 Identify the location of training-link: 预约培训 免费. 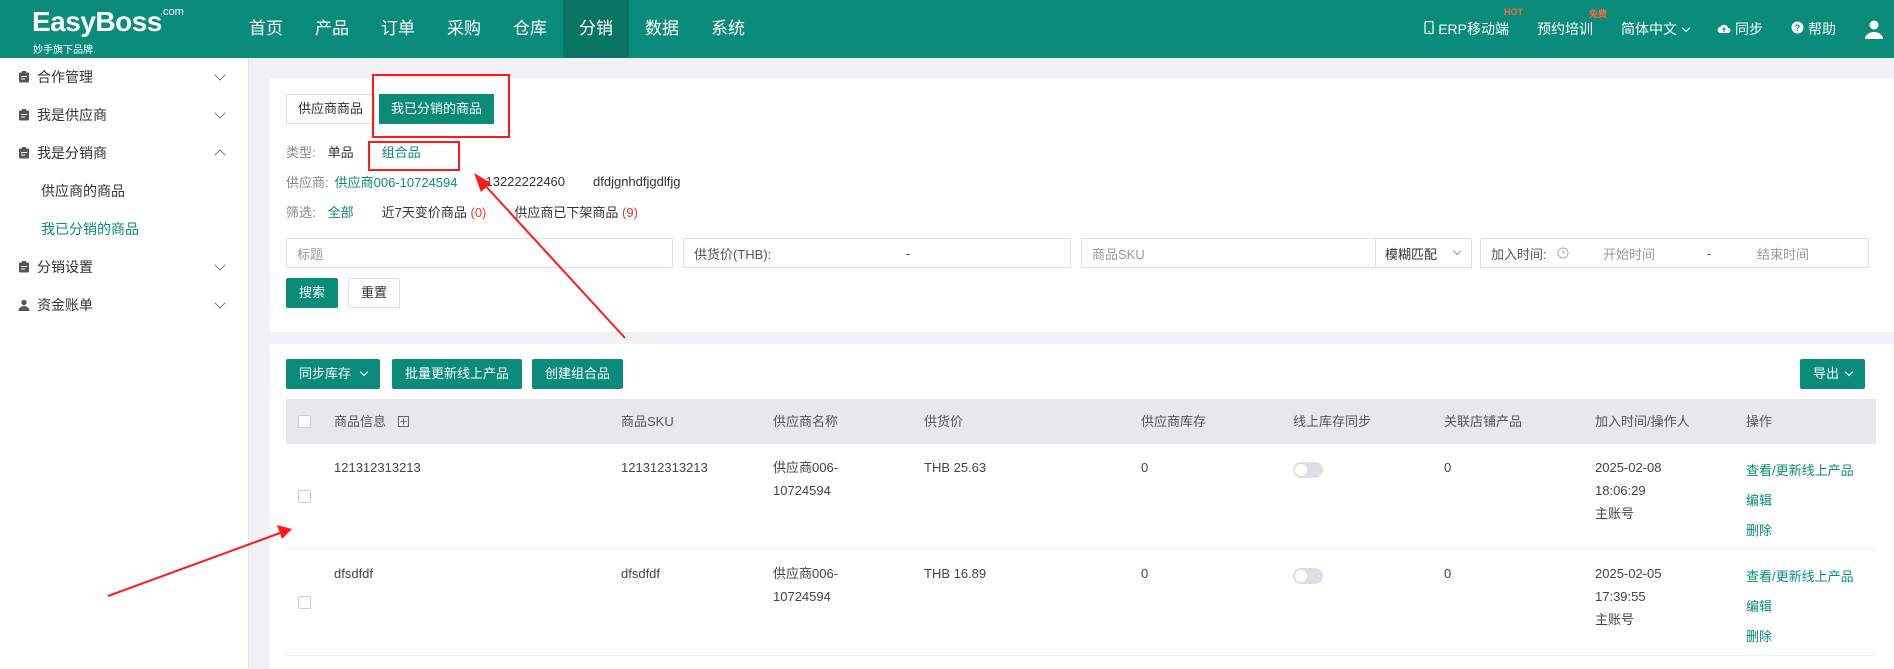
(1572, 24).